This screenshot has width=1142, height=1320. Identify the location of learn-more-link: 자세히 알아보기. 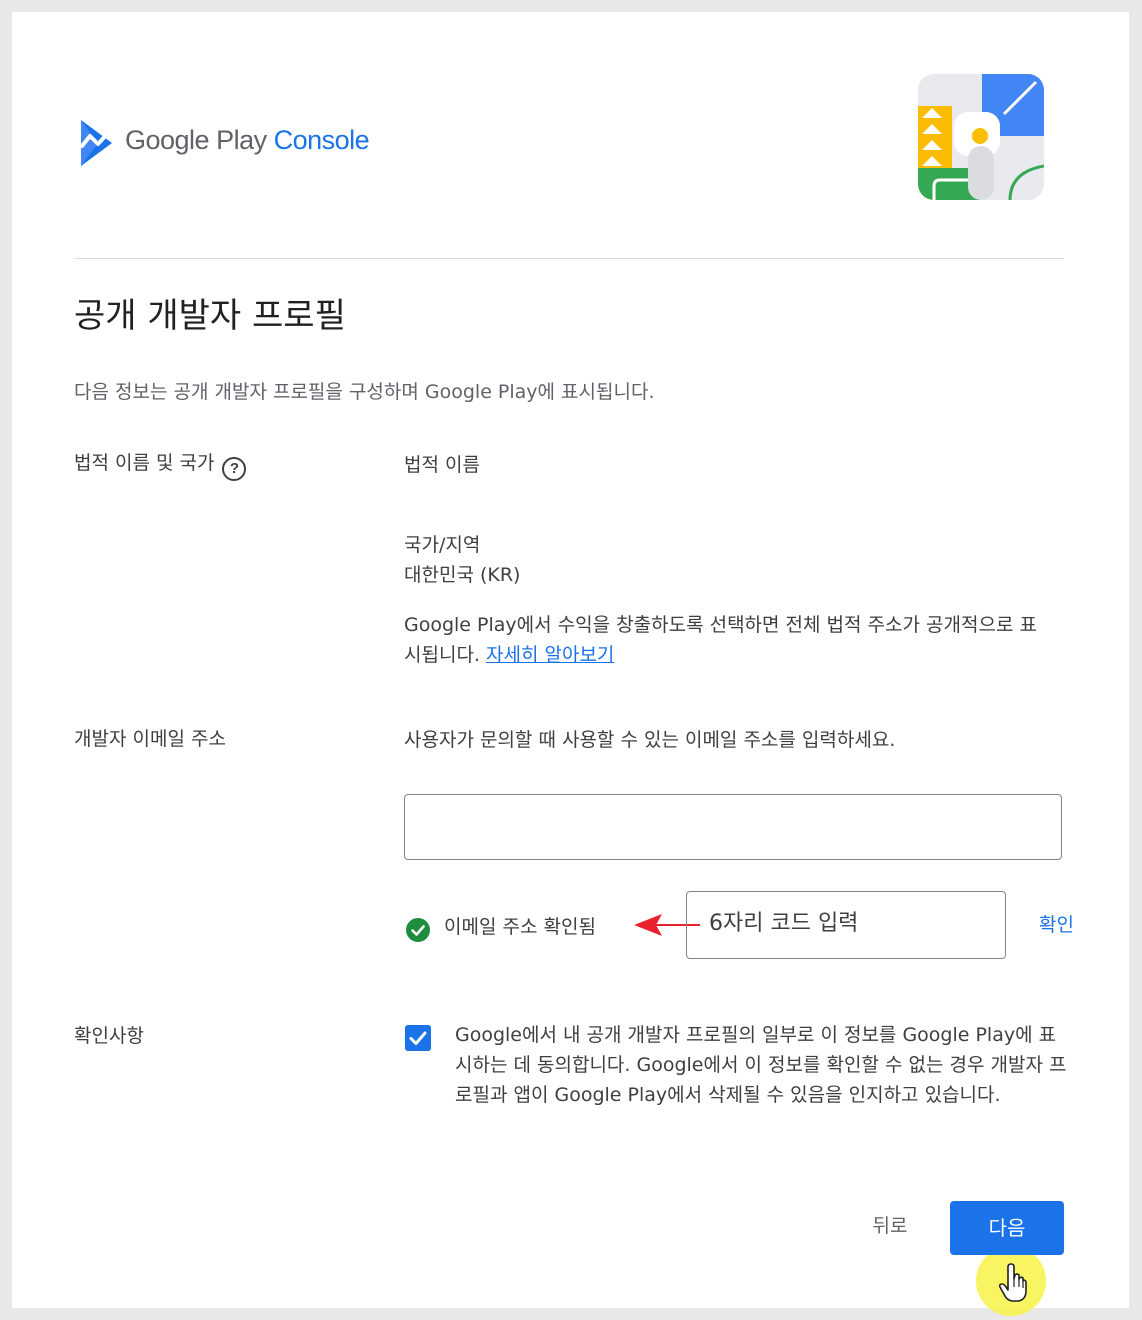
(550, 655).